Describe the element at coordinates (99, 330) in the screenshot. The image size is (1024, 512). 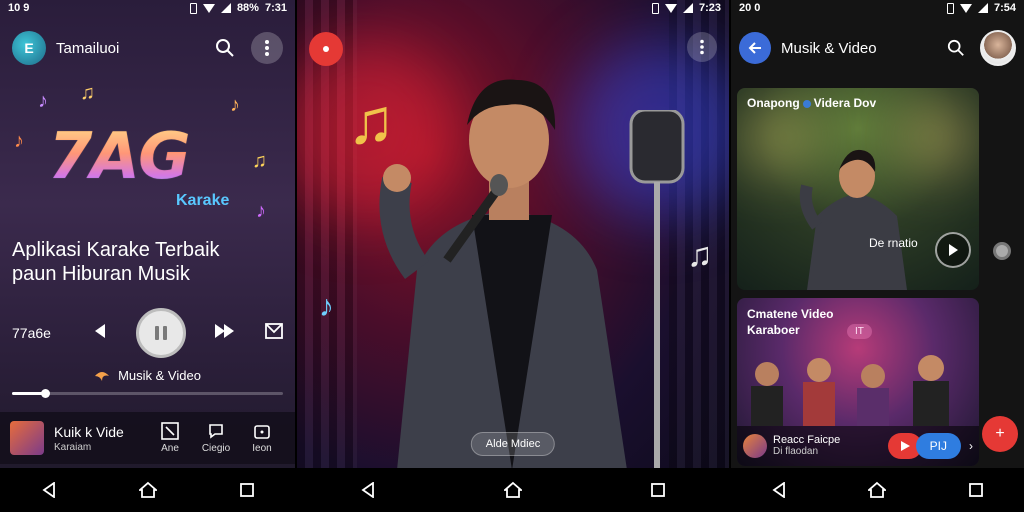
I see `previous-icon` at that location.